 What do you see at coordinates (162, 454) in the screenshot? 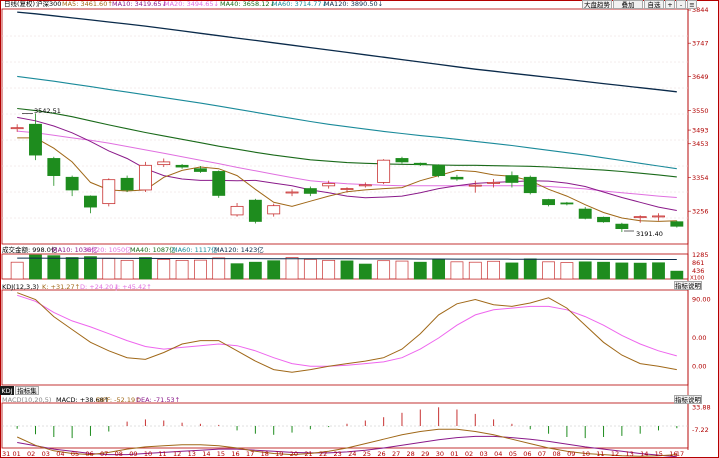
I see `date-tick-label: 11` at bounding box center [162, 454].